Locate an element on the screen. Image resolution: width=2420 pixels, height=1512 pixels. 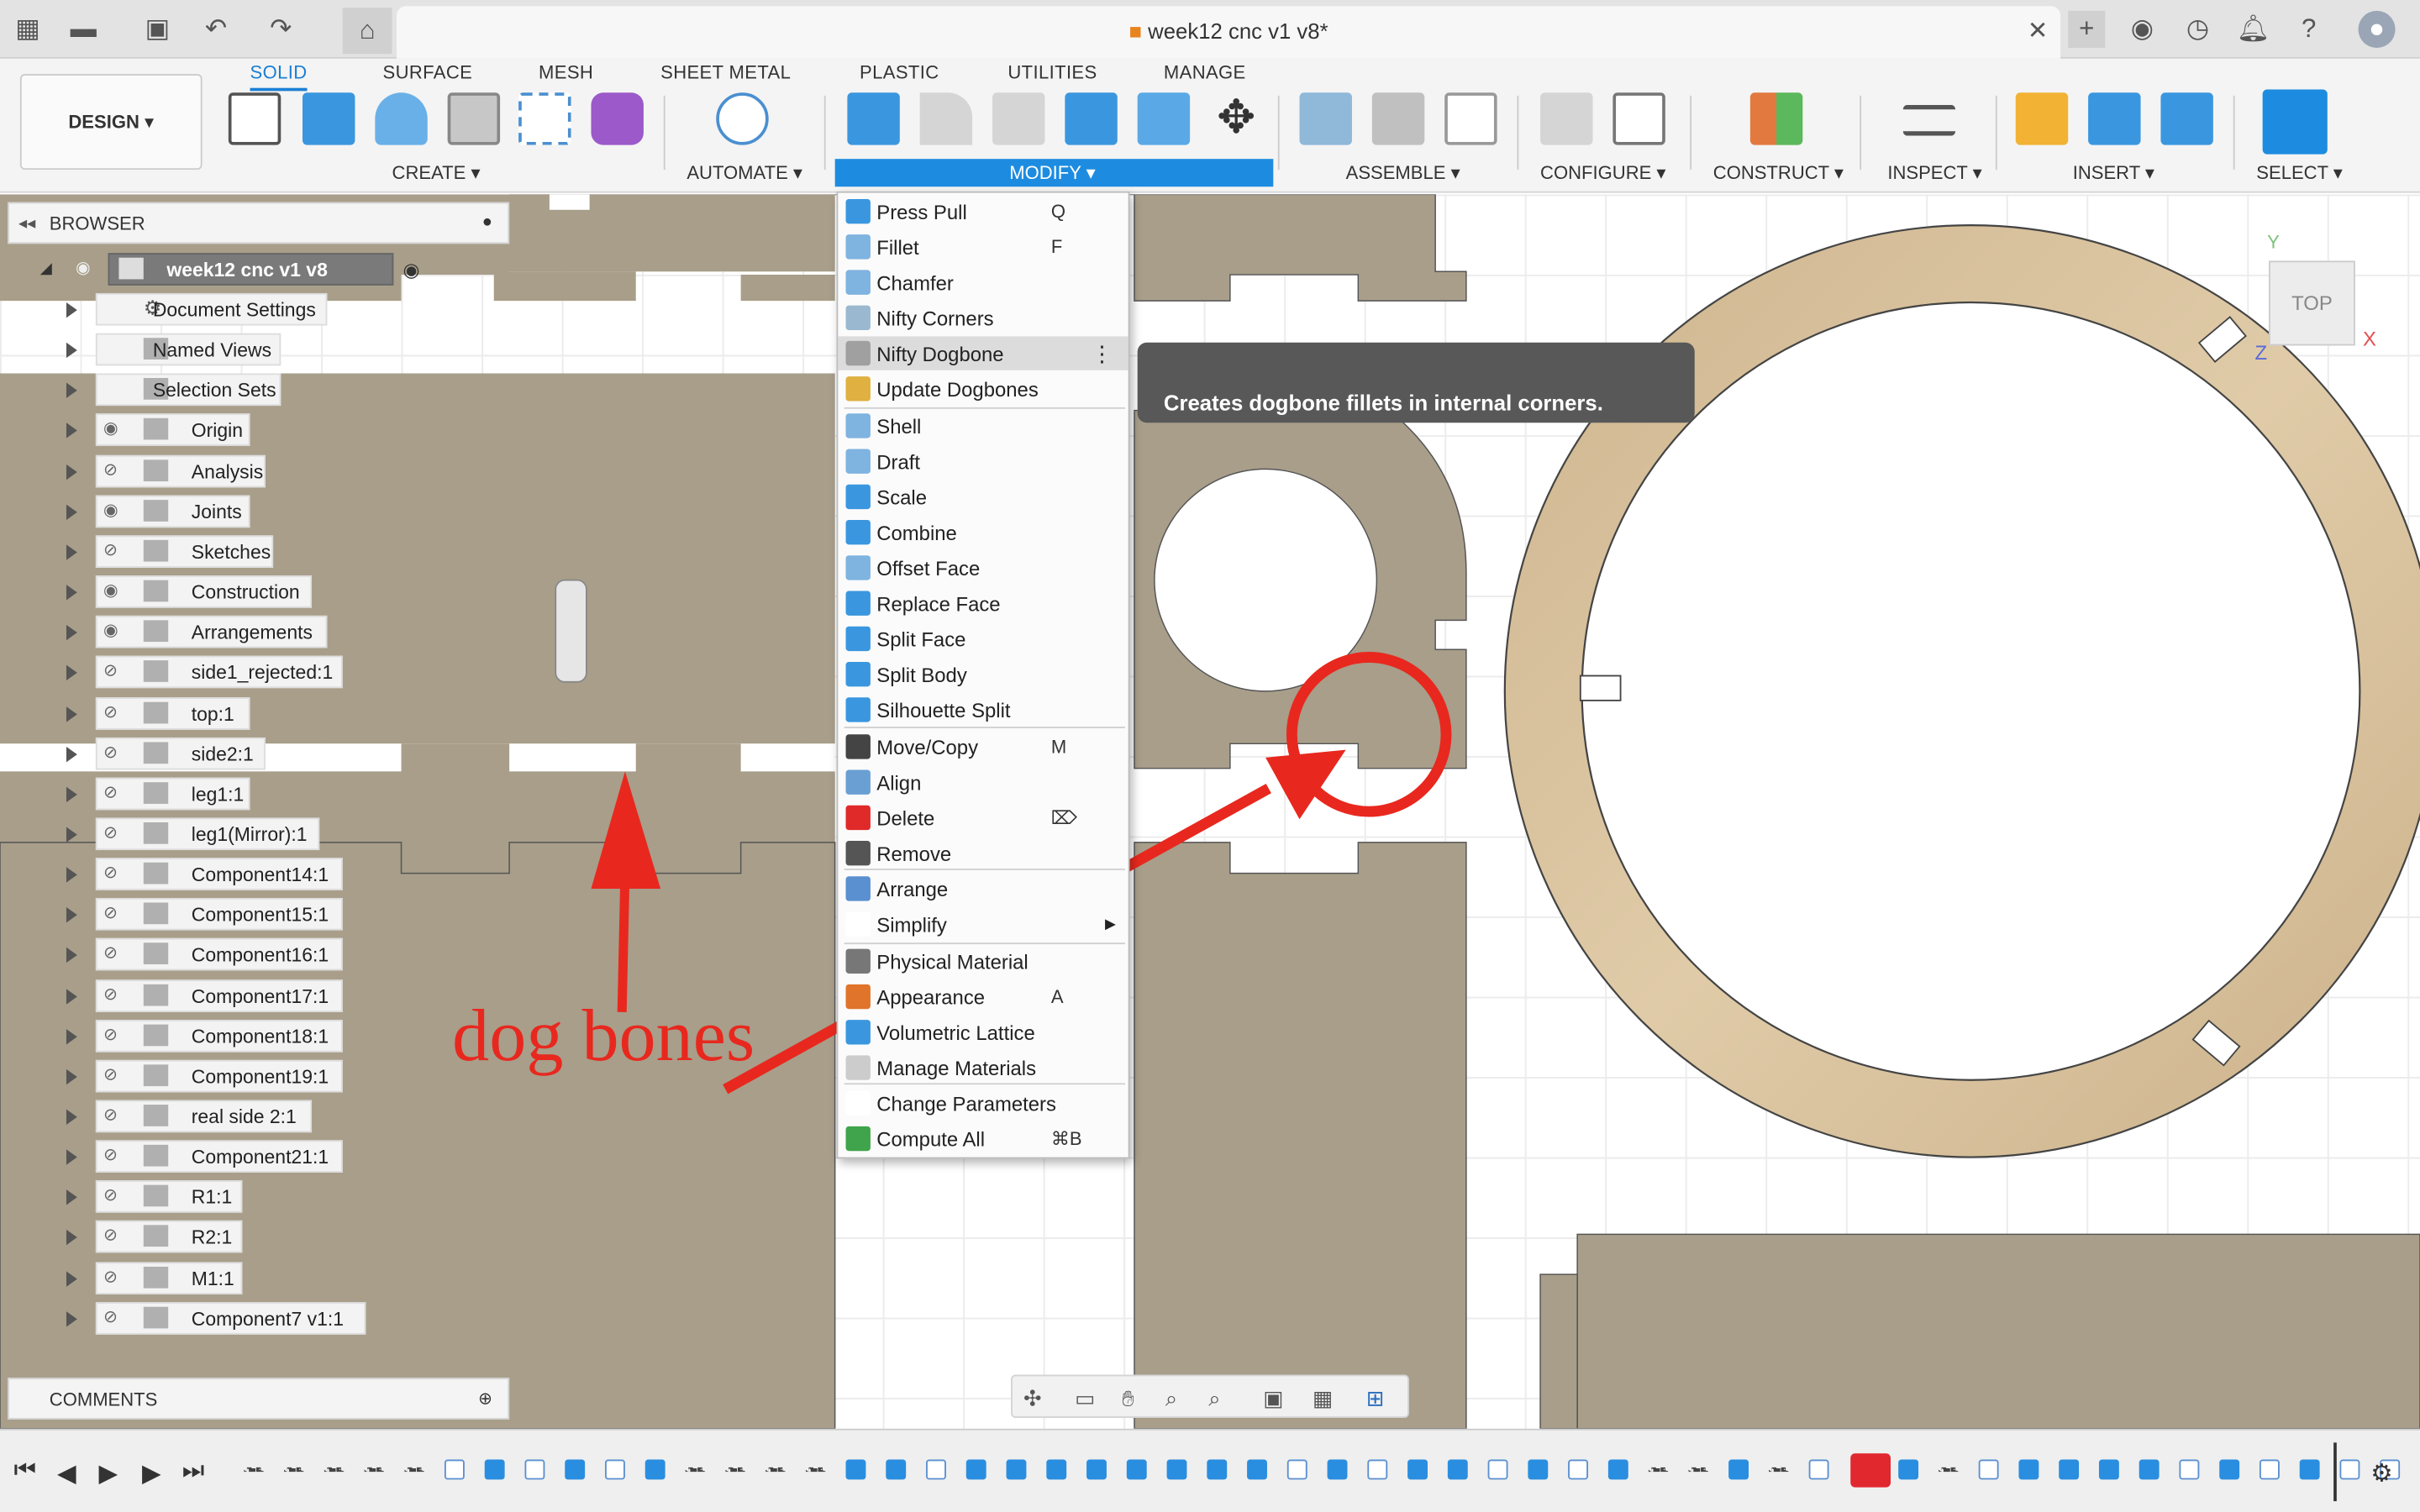
browser-node: ⊘ side1_rejected:1 is located at coordinates (219, 672).